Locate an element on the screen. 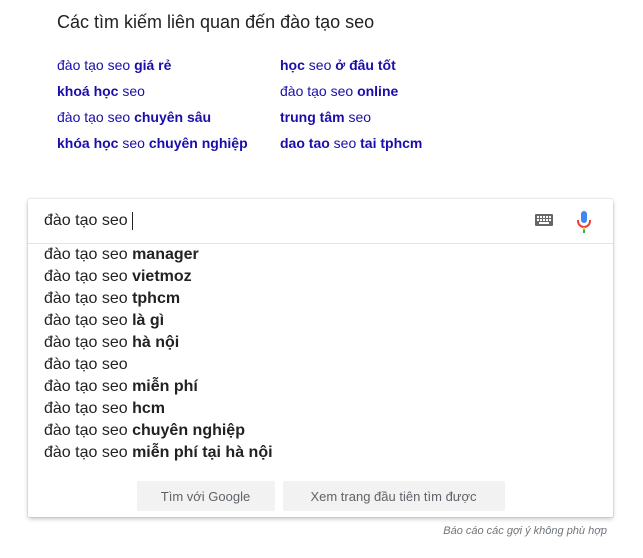 The width and height of the screenshot is (643, 558). suggestion-completion: hà nội is located at coordinates (156, 342).